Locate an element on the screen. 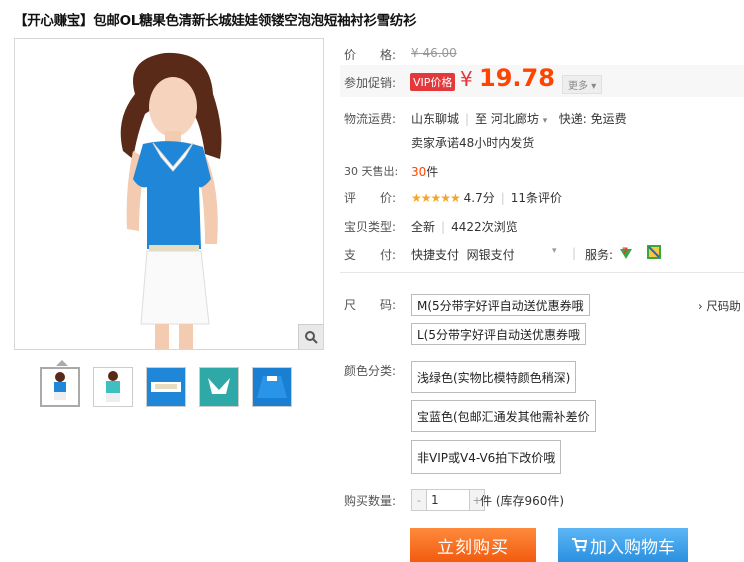 The width and height of the screenshot is (744, 562). size-label: 尺 码: is located at coordinates (370, 305).